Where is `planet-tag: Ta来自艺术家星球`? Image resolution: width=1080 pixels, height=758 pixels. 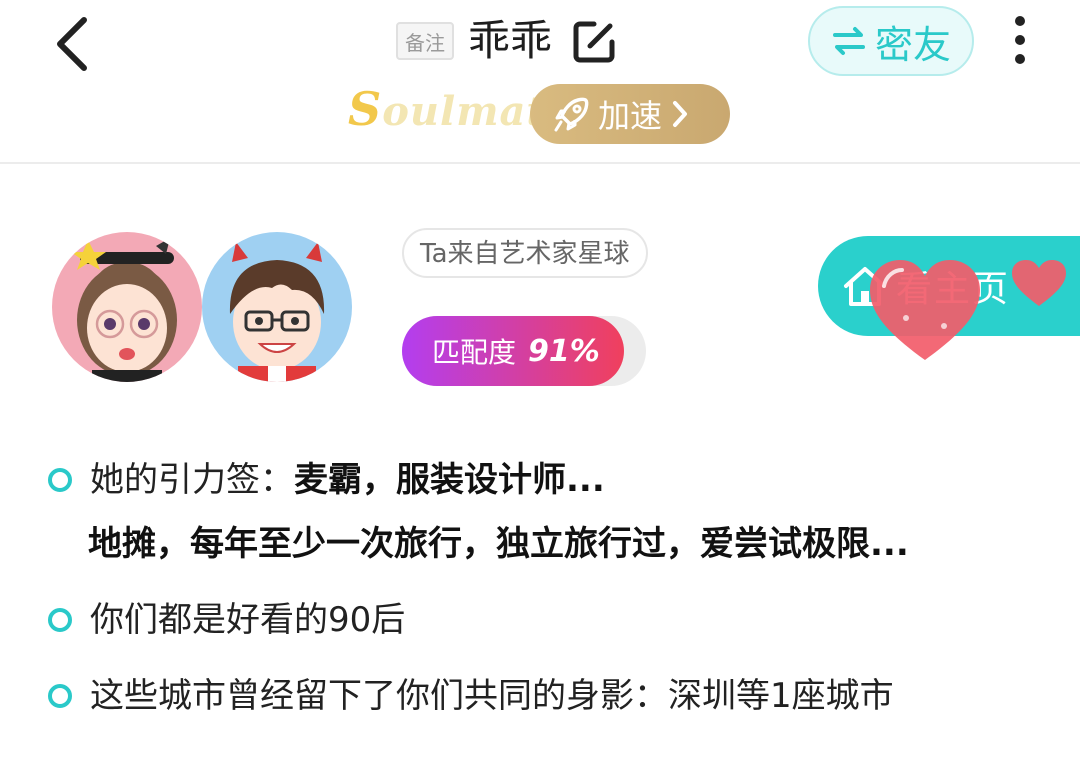
planet-tag: Ta来自艺术家星球 is located at coordinates (525, 253).